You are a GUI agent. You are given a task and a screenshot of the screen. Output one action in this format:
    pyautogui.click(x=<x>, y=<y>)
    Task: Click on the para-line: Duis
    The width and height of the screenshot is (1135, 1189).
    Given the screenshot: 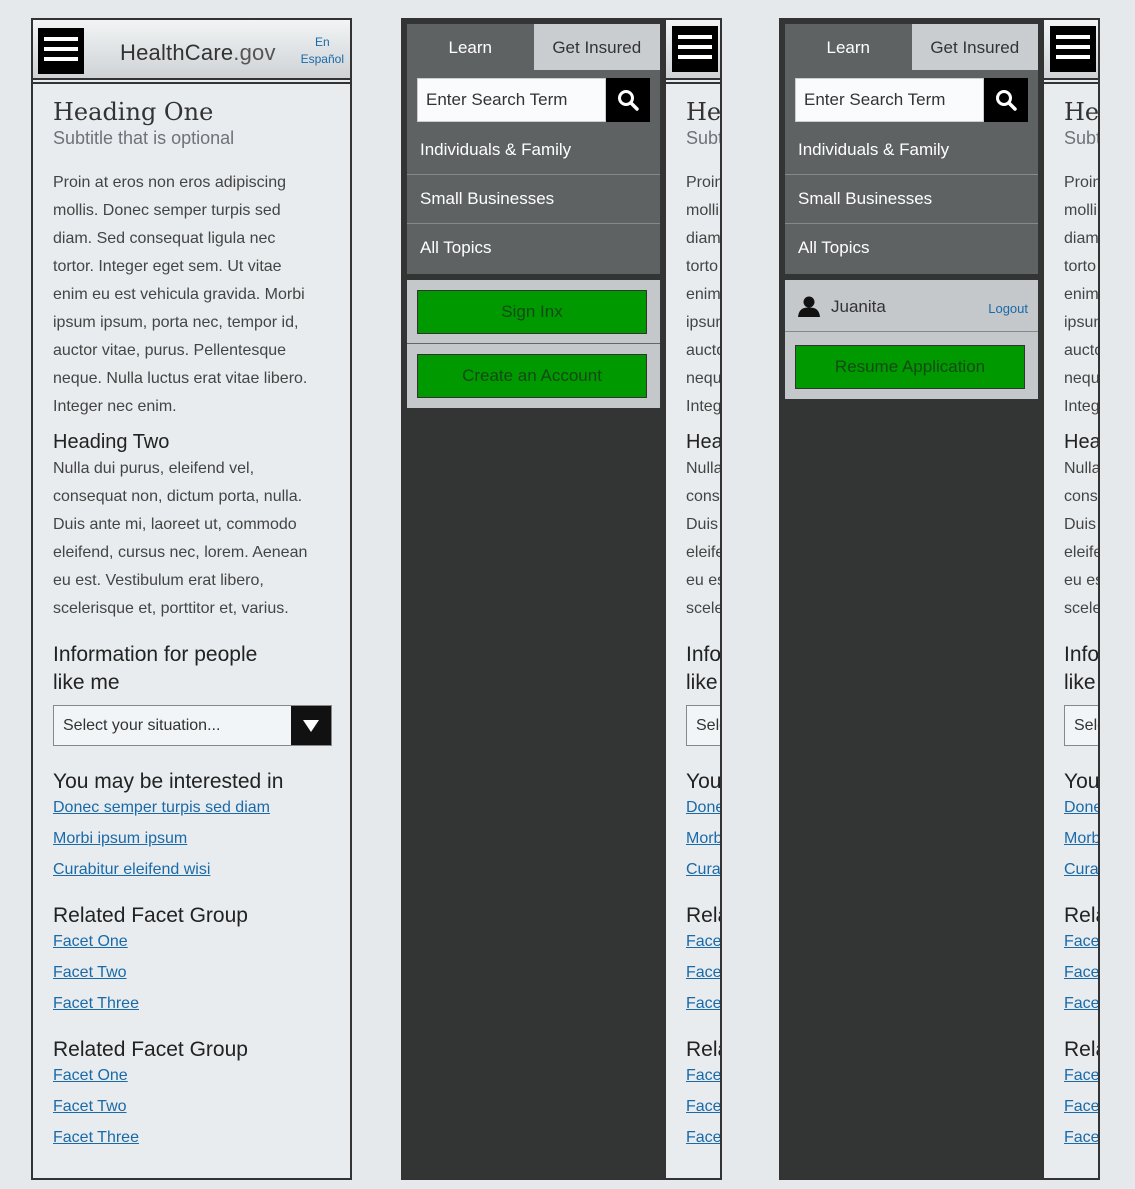 What is the action you would take?
    pyautogui.click(x=1080, y=524)
    